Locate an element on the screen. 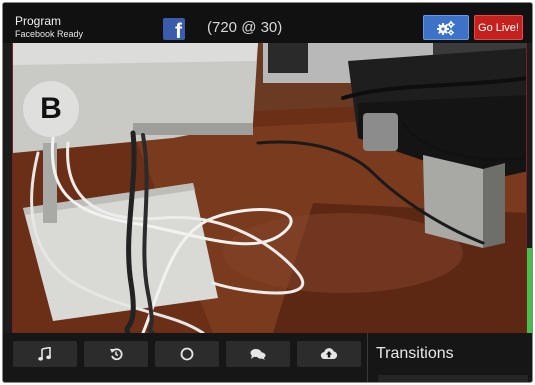 The height and width of the screenshot is (385, 535). resolution-label: (720 @ 30) is located at coordinates (245, 27).